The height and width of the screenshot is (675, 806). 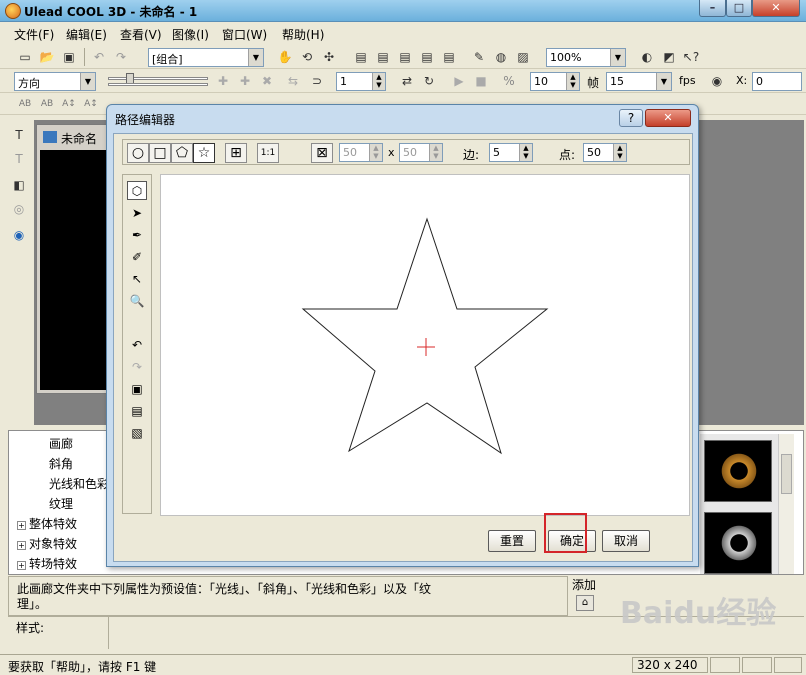 What do you see at coordinates (47, 57) in the screenshot?
I see `open-folder-icon: 📂` at bounding box center [47, 57].